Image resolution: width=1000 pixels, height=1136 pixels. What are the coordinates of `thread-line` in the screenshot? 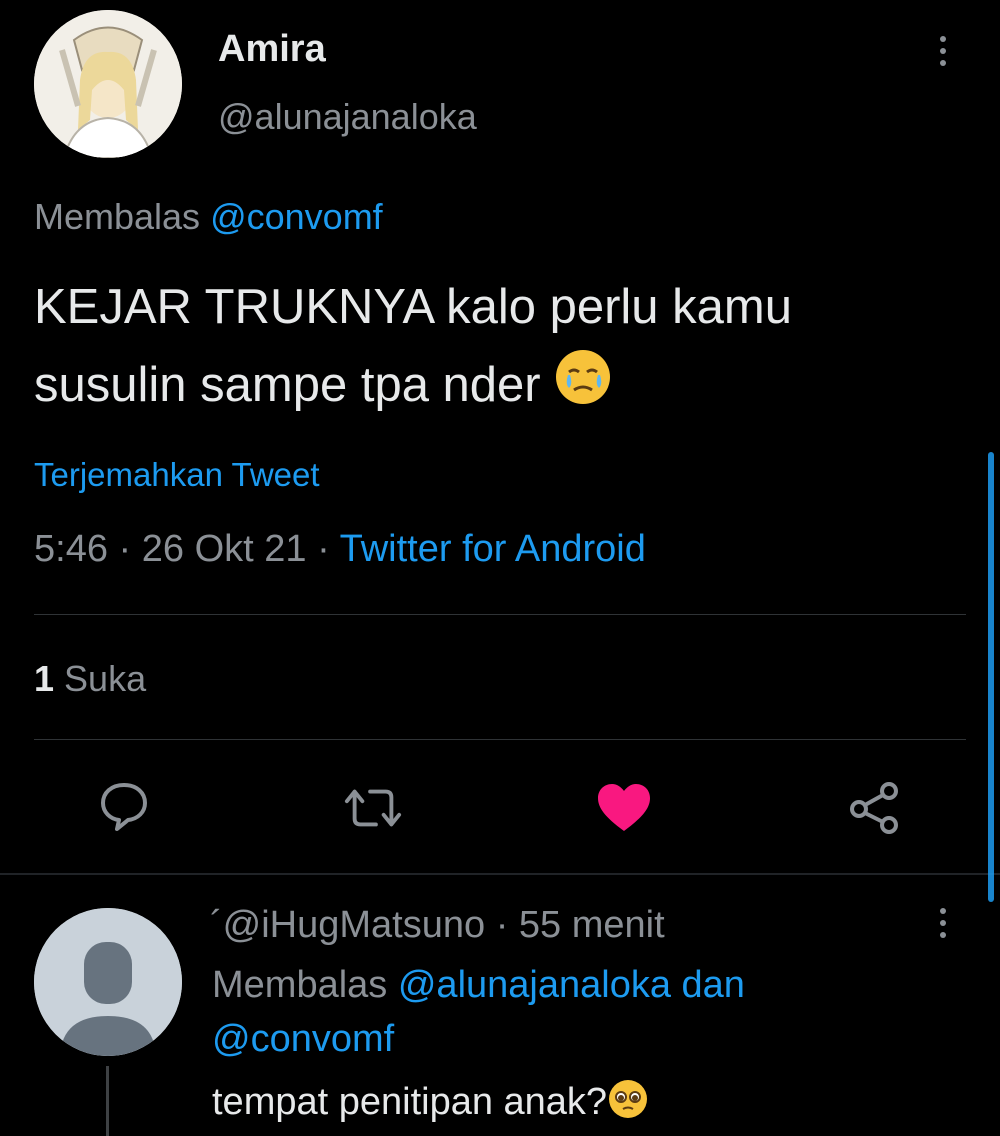 It's located at (107, 1101).